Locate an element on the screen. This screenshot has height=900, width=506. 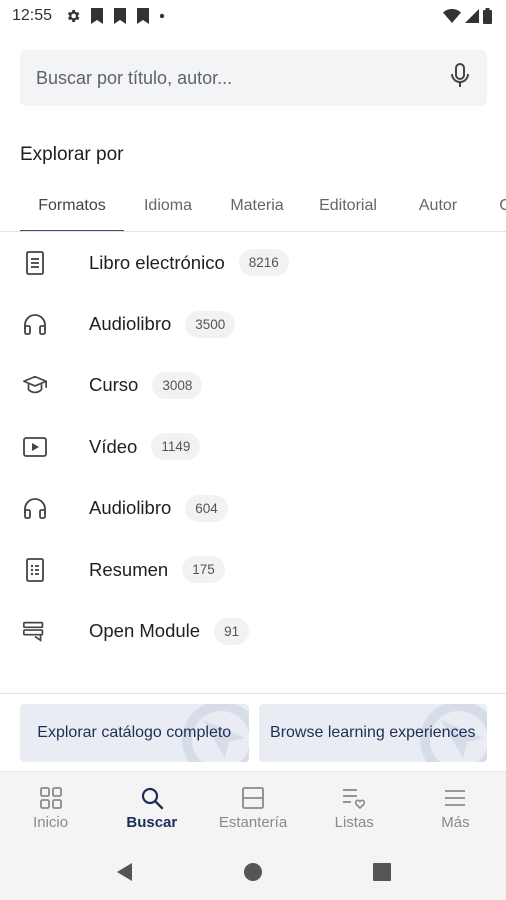
status-time: 12:55 is located at coordinates (32, 15).